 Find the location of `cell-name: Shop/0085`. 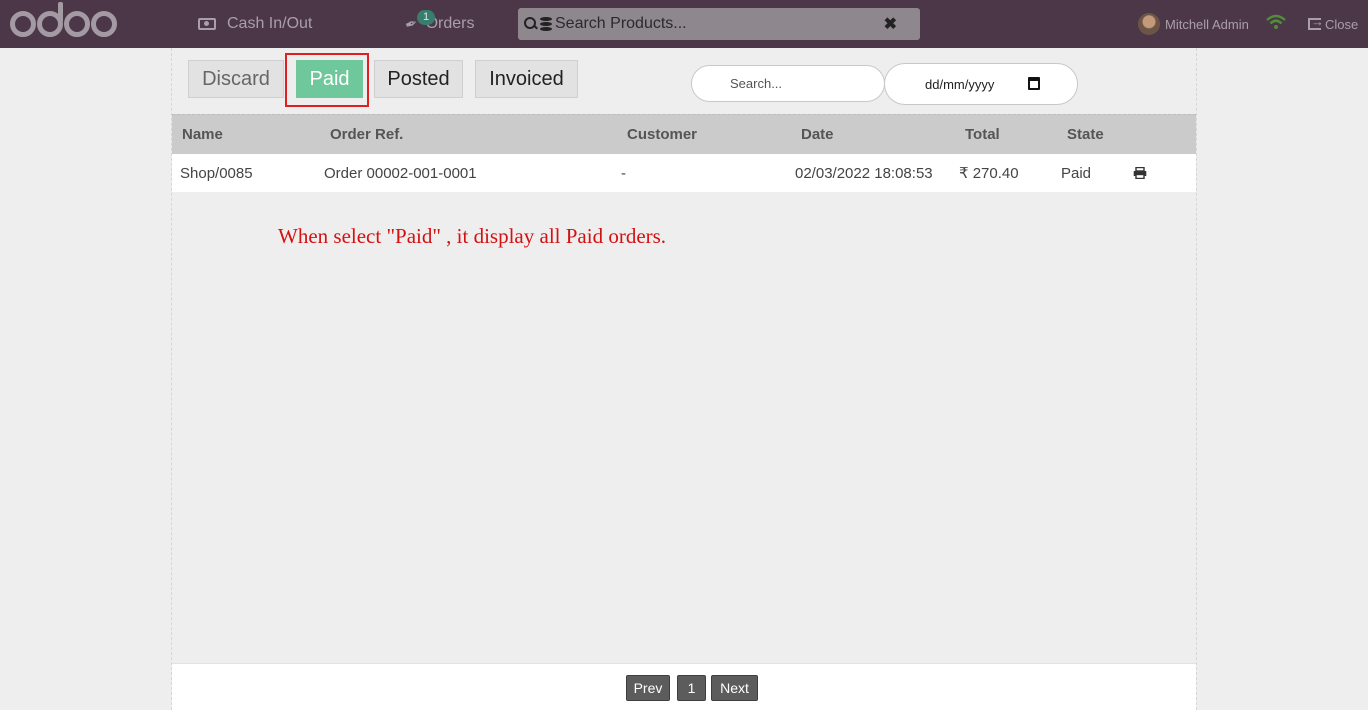

cell-name: Shop/0085 is located at coordinates (216, 173).